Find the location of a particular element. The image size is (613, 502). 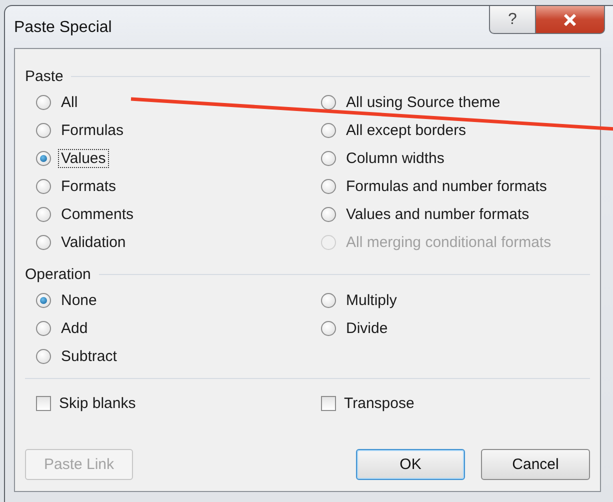

option-label: Subtract is located at coordinates (89, 356).